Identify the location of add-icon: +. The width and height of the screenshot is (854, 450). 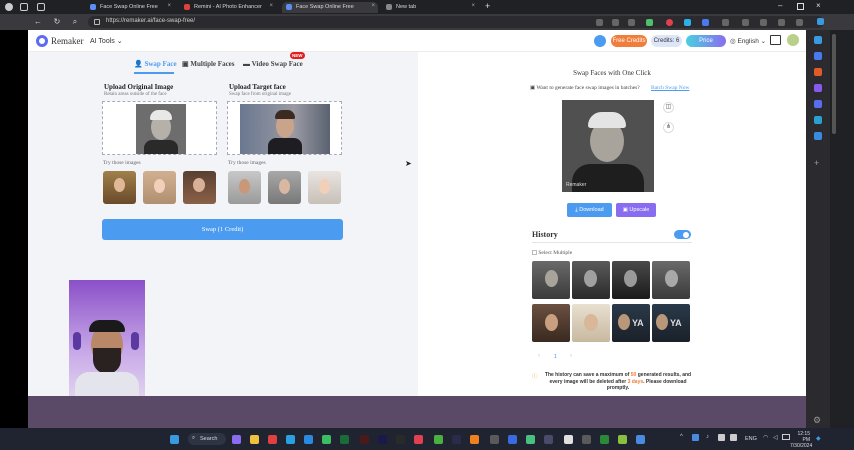
(816, 163).